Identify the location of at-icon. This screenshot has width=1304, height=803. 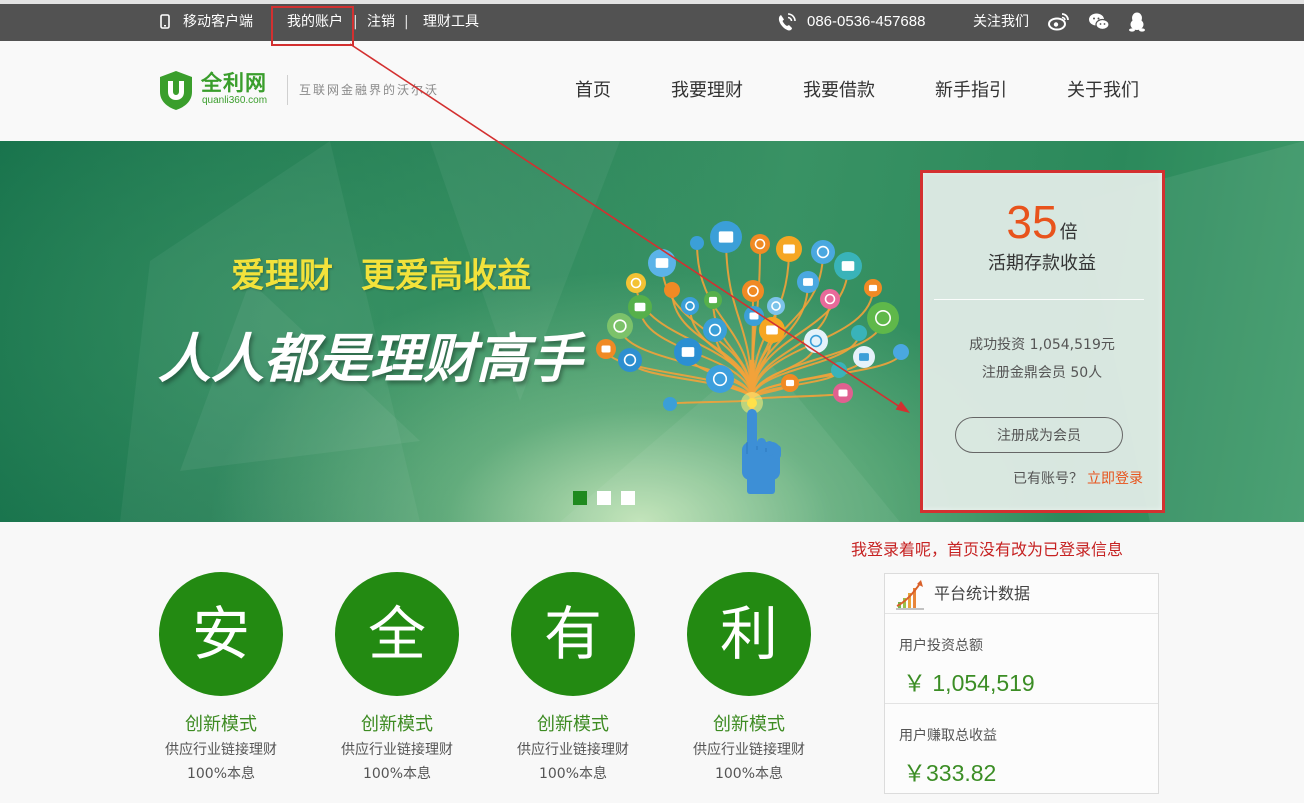
(901, 352).